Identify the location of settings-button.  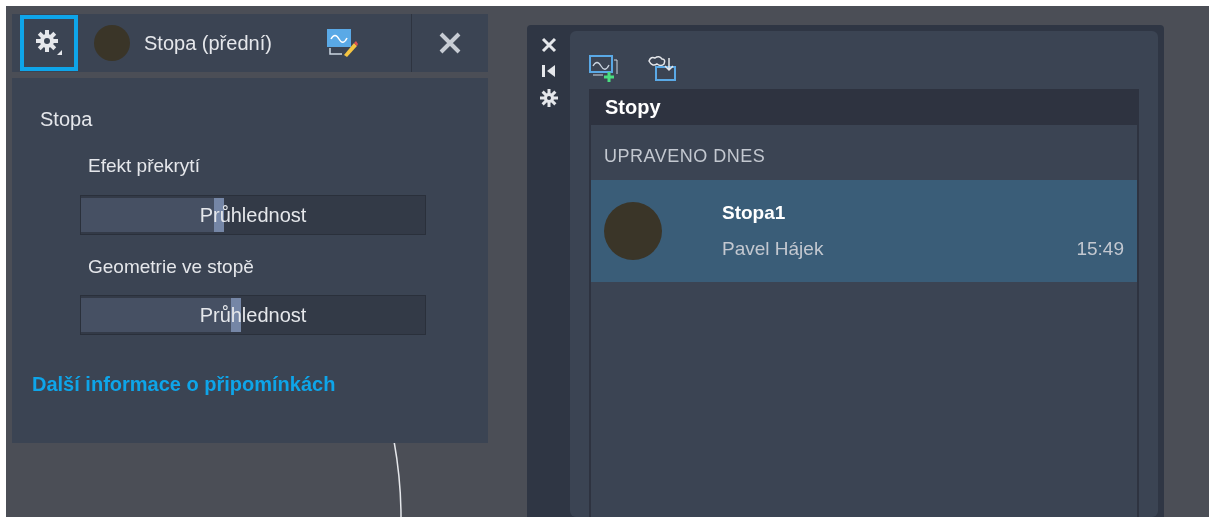
(49, 43).